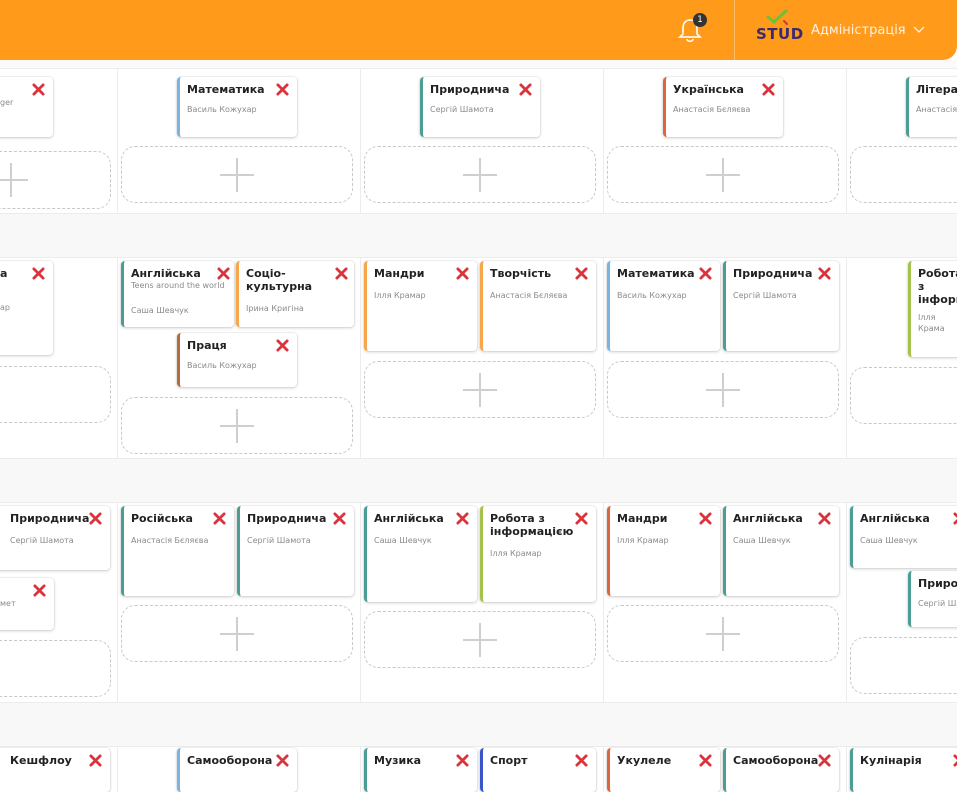 The image size is (957, 792). Describe the element at coordinates (538, 554) in the screenshot. I see `lesson-card: Робота з інформацією Ілля Крамар` at that location.